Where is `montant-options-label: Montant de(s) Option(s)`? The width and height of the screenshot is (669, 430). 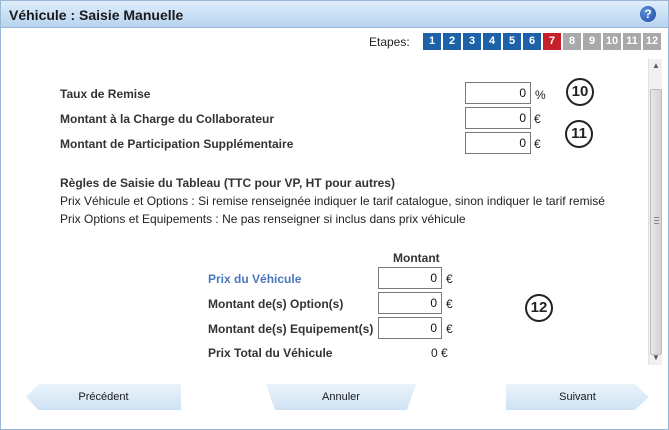 montant-options-label: Montant de(s) Option(s) is located at coordinates (276, 304).